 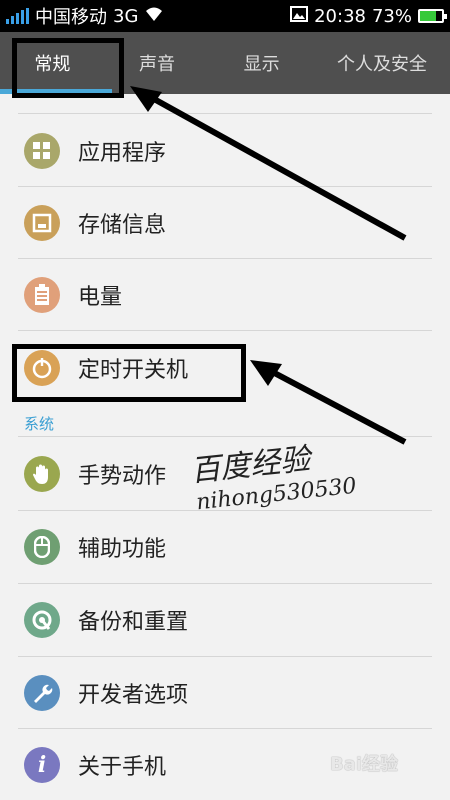 What do you see at coordinates (261, 63) in the screenshot?
I see `tab-display: 显示` at bounding box center [261, 63].